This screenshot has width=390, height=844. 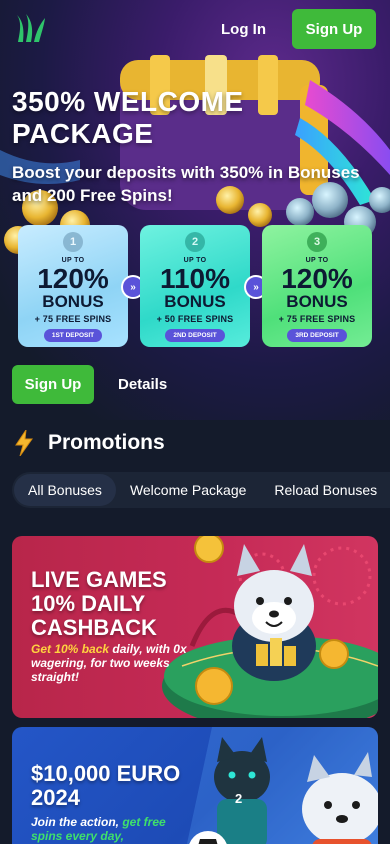 What do you see at coordinates (188, 490) in the screenshot?
I see `tab-welcome-package: Welcome Package` at bounding box center [188, 490].